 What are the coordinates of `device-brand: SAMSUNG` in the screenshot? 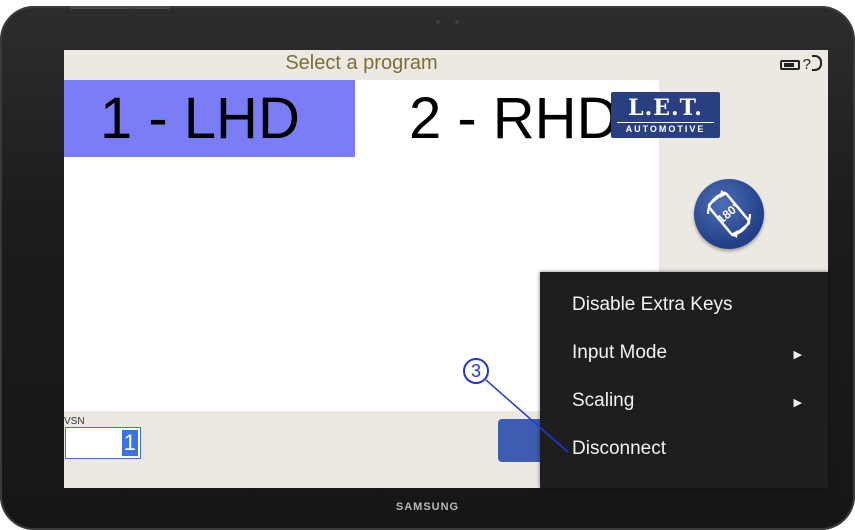 It's located at (427, 507).